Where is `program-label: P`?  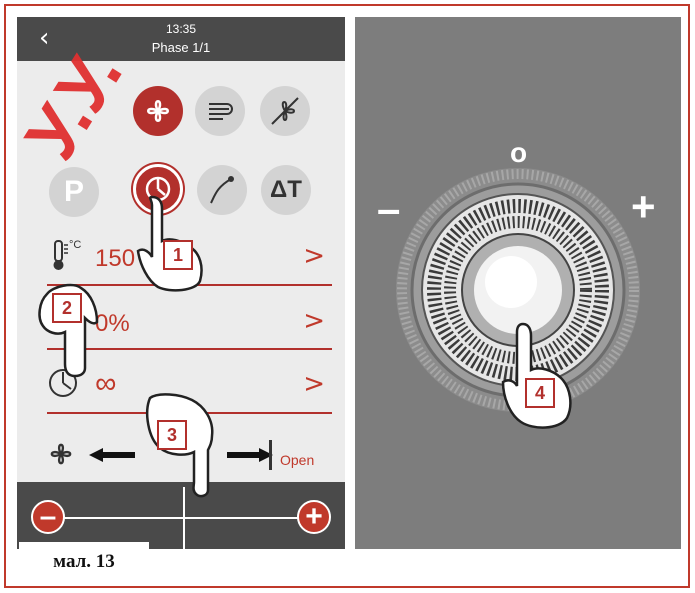
program-label: P is located at coordinates (73, 191).